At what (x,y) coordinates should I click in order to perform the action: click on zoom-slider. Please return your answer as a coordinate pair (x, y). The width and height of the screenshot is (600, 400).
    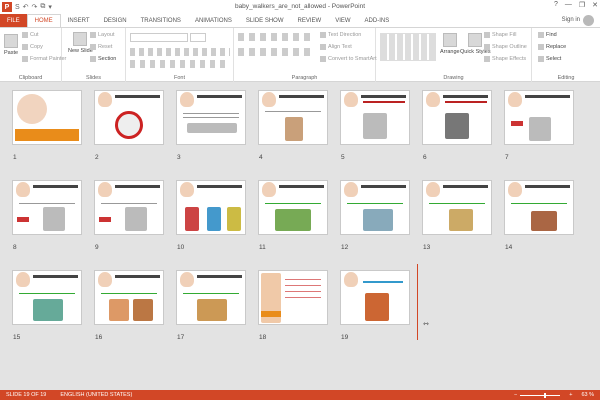
    Looking at the image, I should click on (540, 395).